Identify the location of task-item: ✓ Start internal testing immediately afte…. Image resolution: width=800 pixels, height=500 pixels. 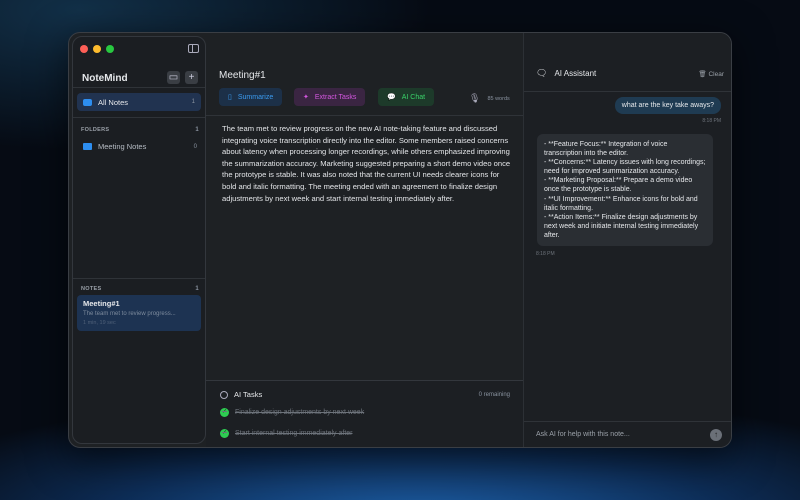
(286, 433).